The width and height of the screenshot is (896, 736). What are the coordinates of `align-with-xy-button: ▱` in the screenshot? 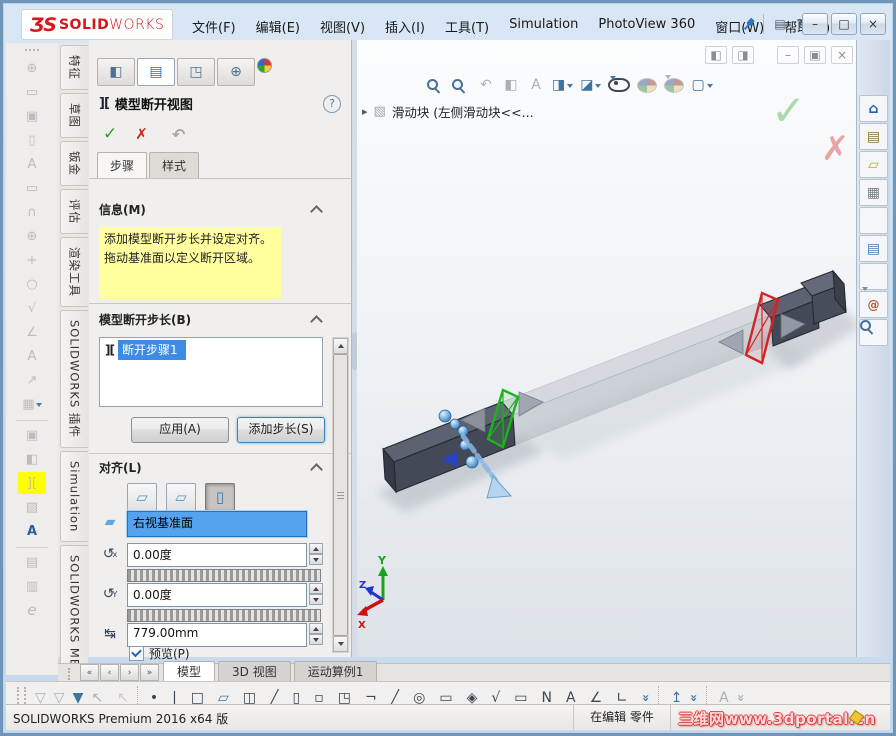 It's located at (142, 497).